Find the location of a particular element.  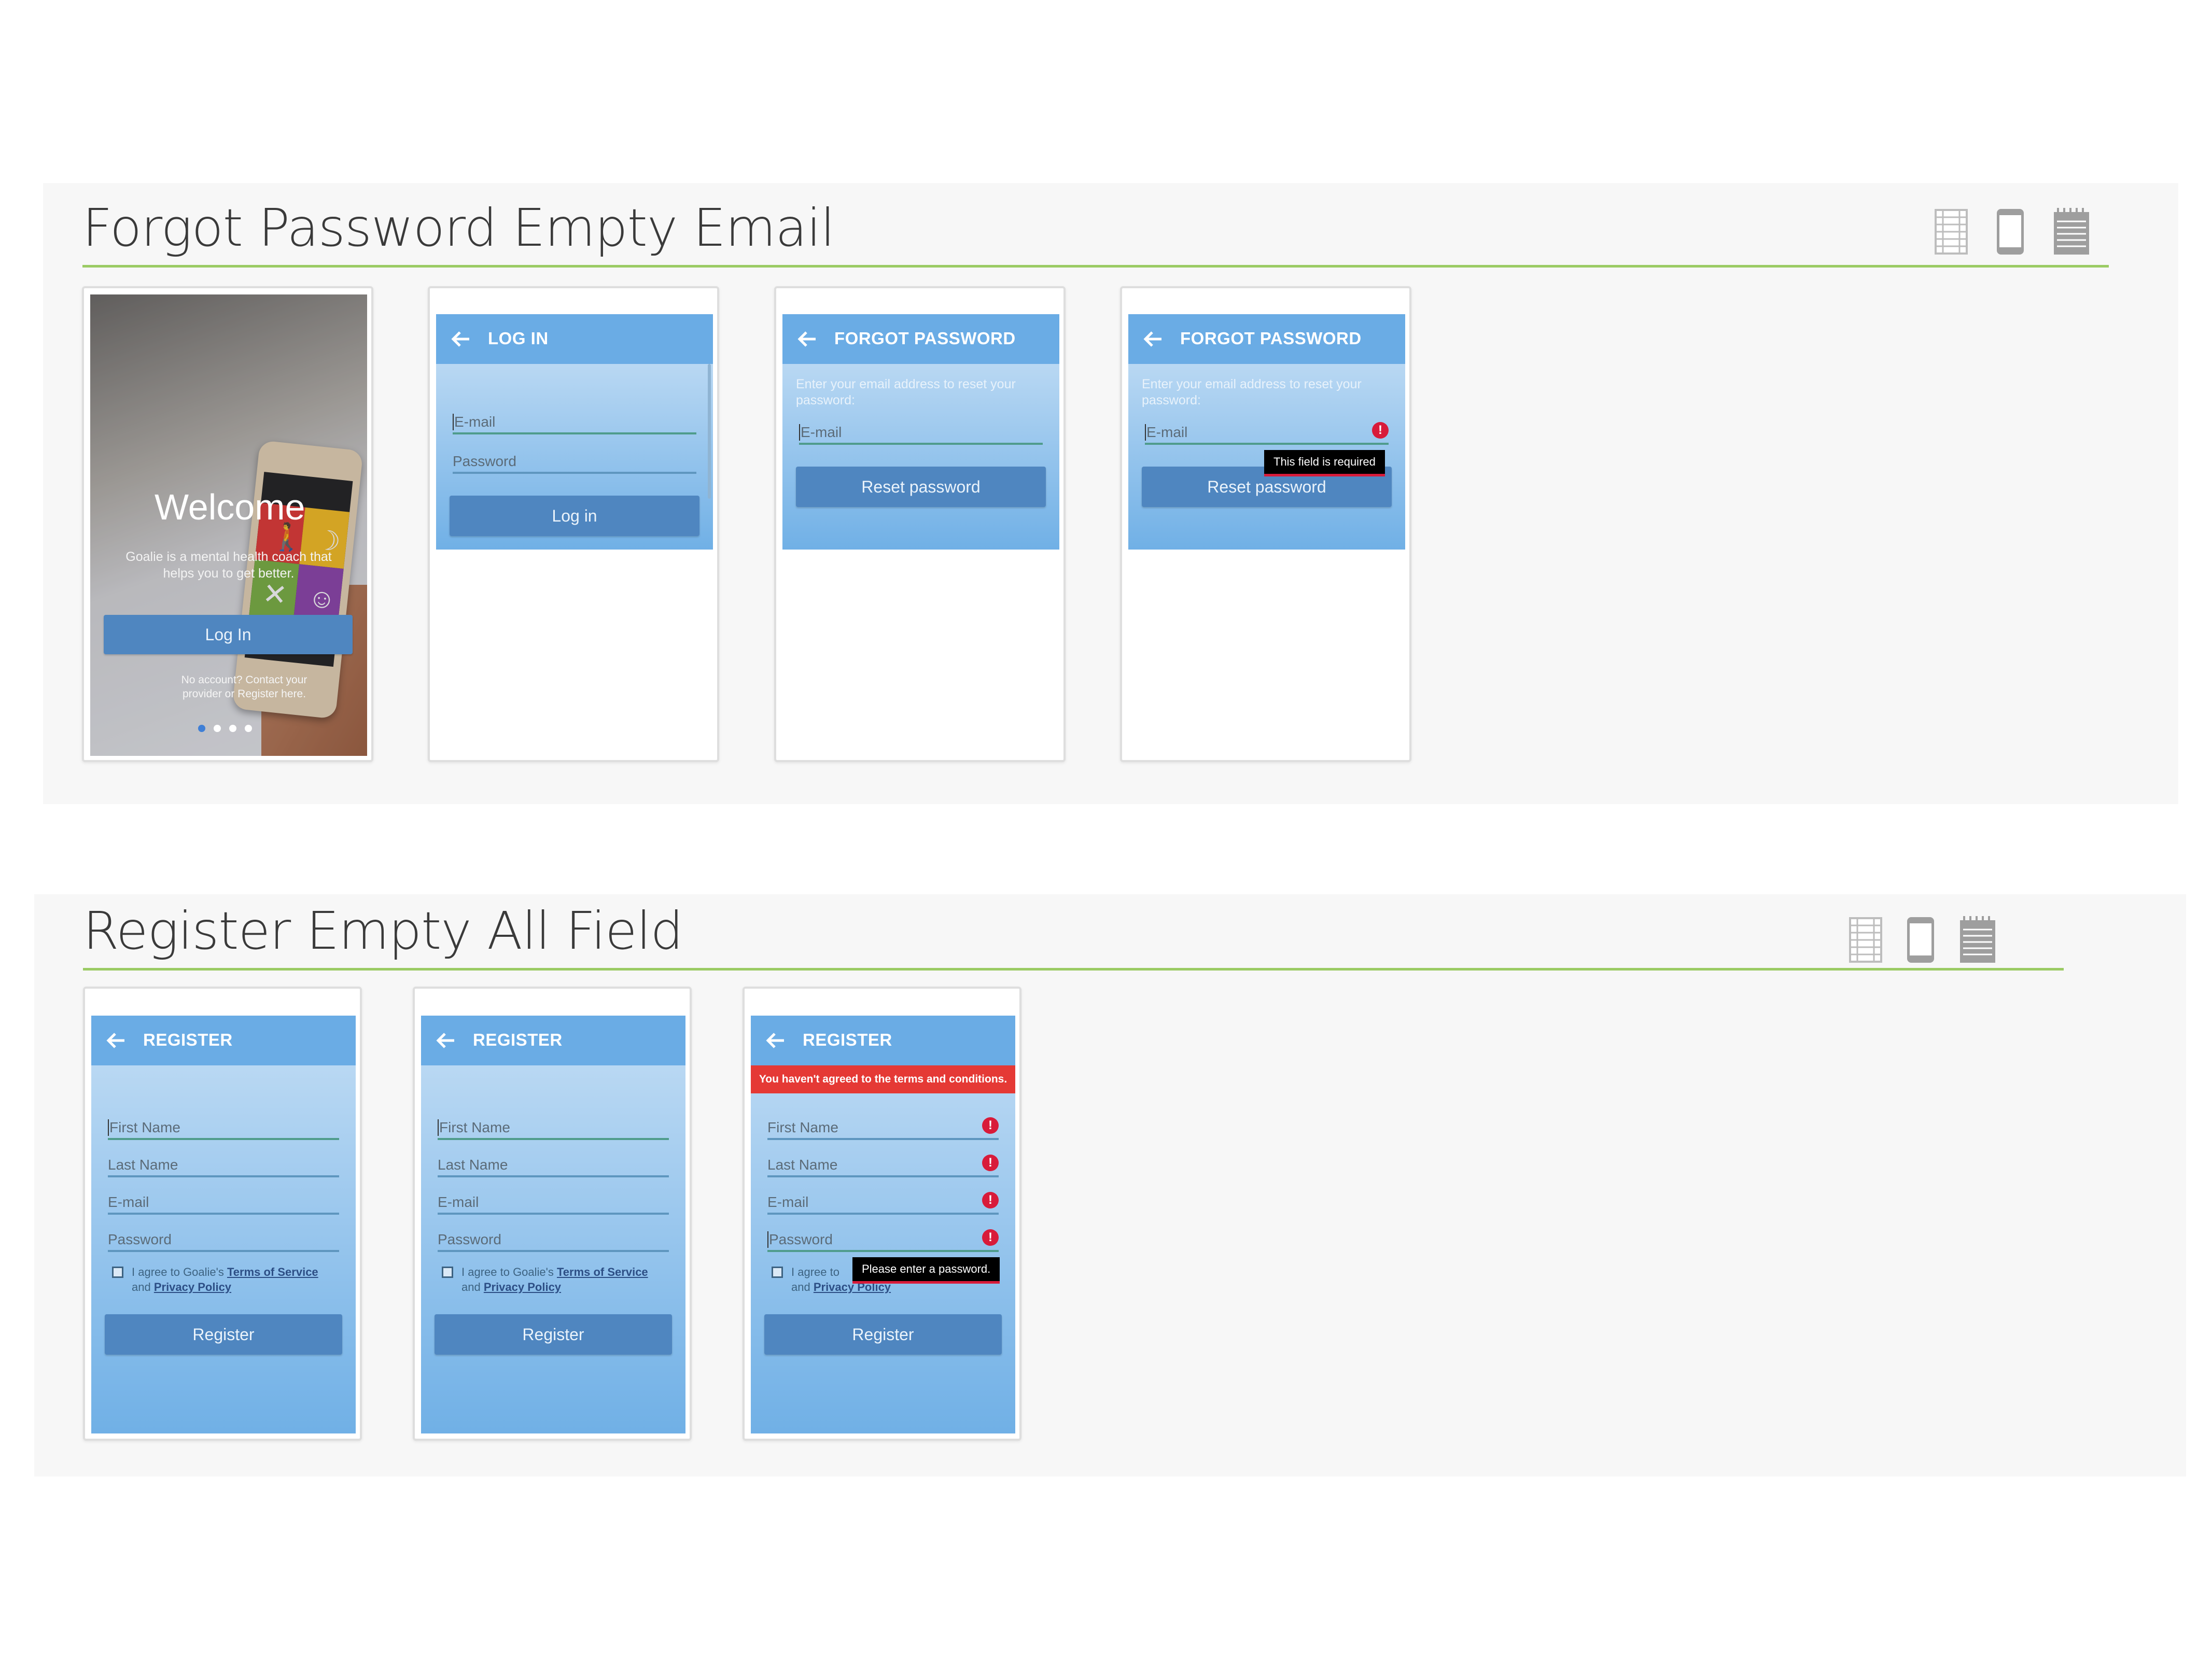

register-link: provider or Register here. is located at coordinates (244, 694).